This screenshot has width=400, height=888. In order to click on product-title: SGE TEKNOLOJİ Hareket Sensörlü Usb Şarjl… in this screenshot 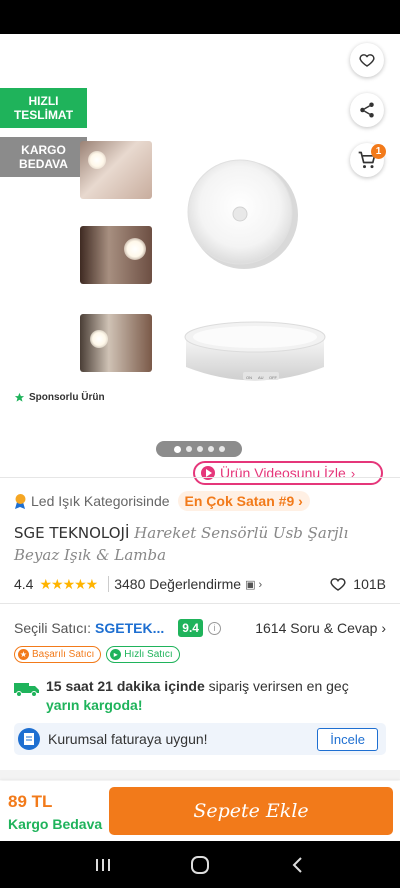, I will do `click(200, 544)`.